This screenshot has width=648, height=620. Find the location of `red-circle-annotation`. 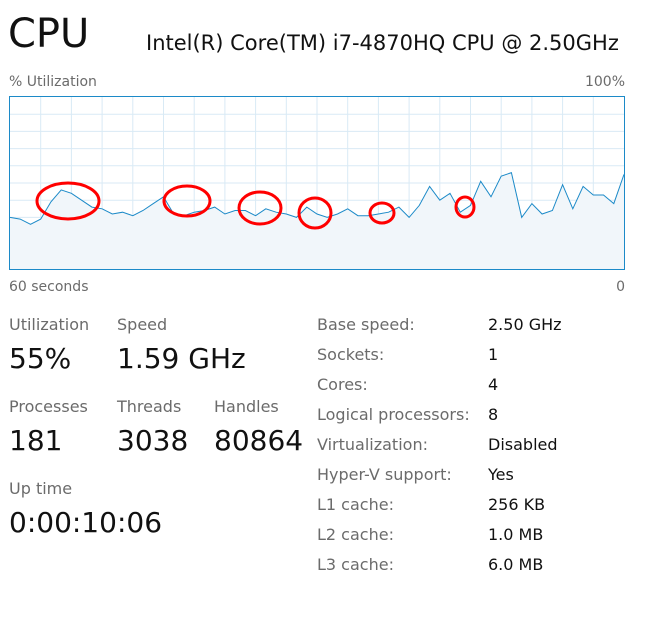

red-circle-annotation is located at coordinates (187, 201).